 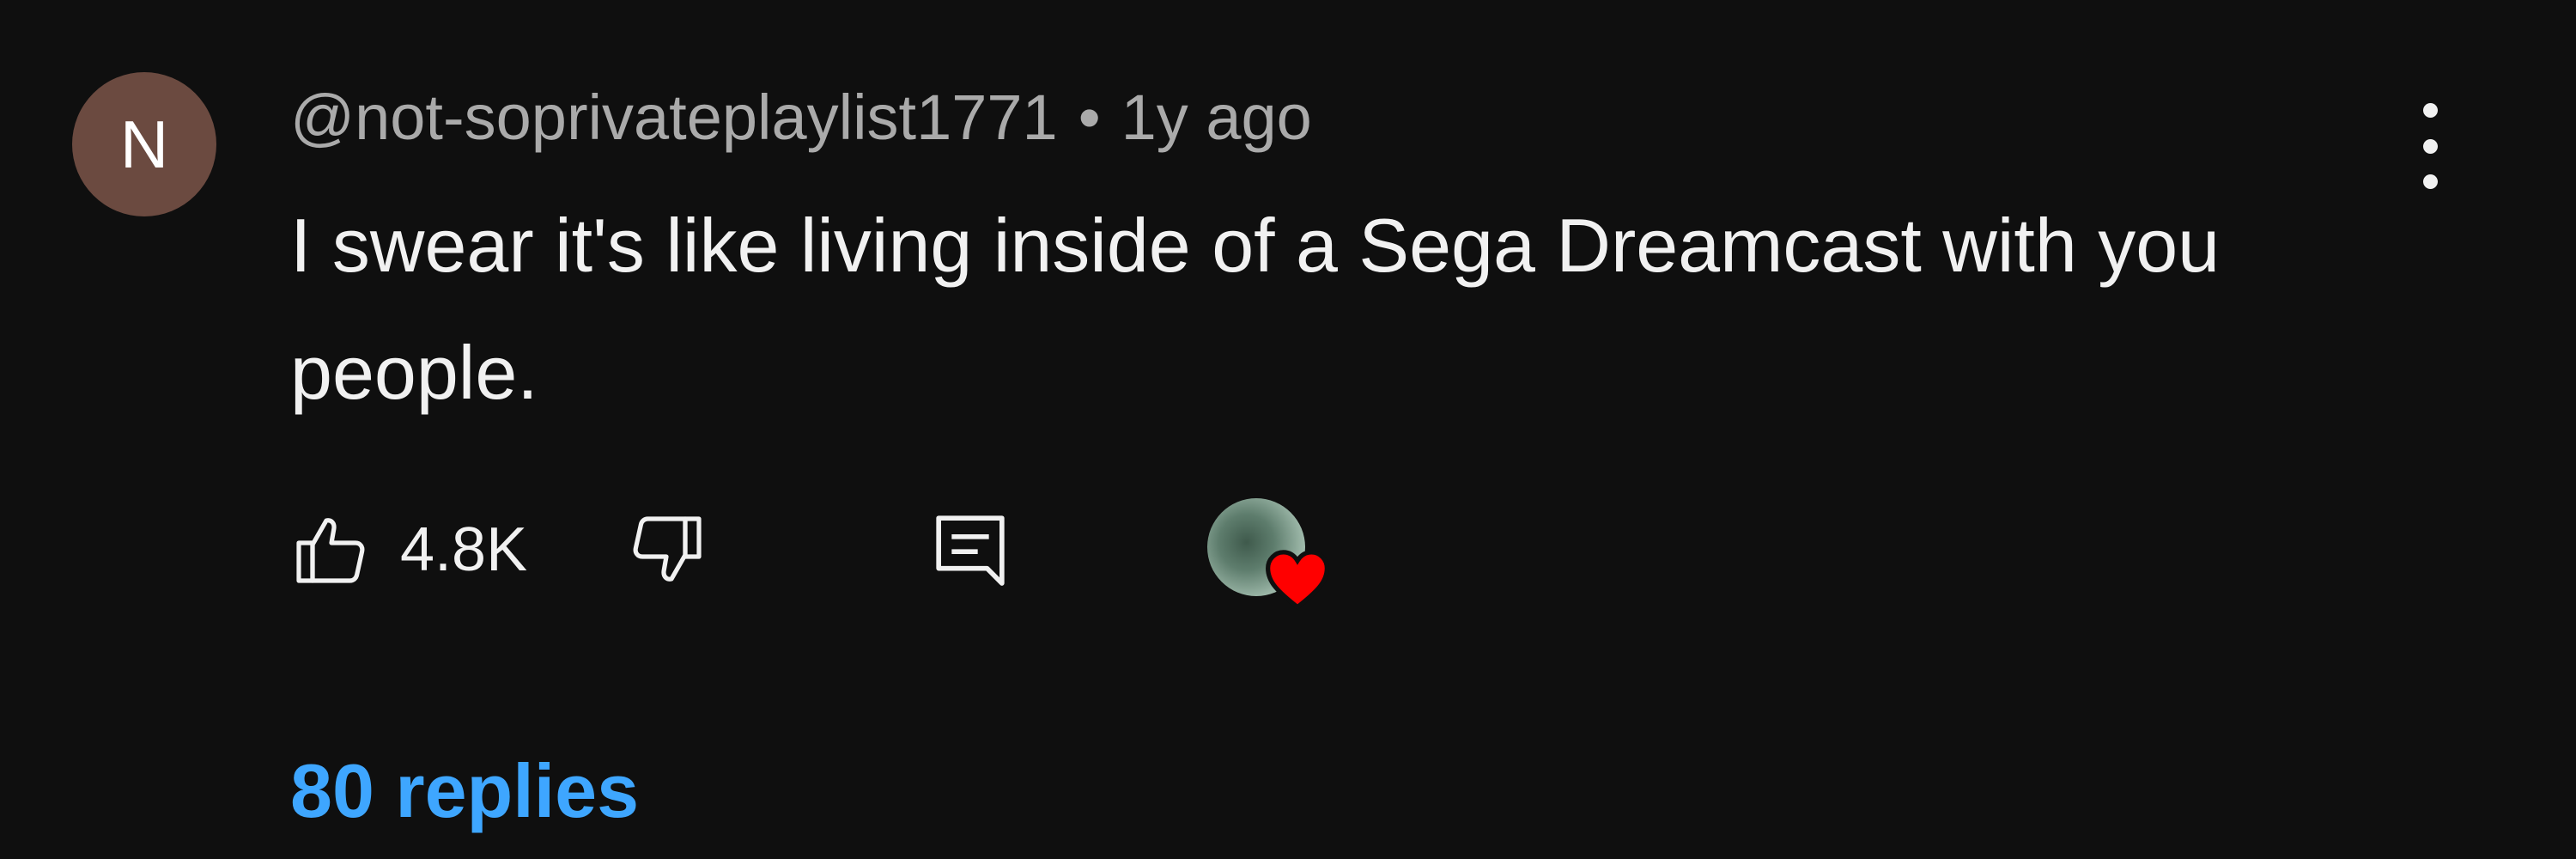 What do you see at coordinates (1217, 117) in the screenshot?
I see `comment-timestamp: 1y ago` at bounding box center [1217, 117].